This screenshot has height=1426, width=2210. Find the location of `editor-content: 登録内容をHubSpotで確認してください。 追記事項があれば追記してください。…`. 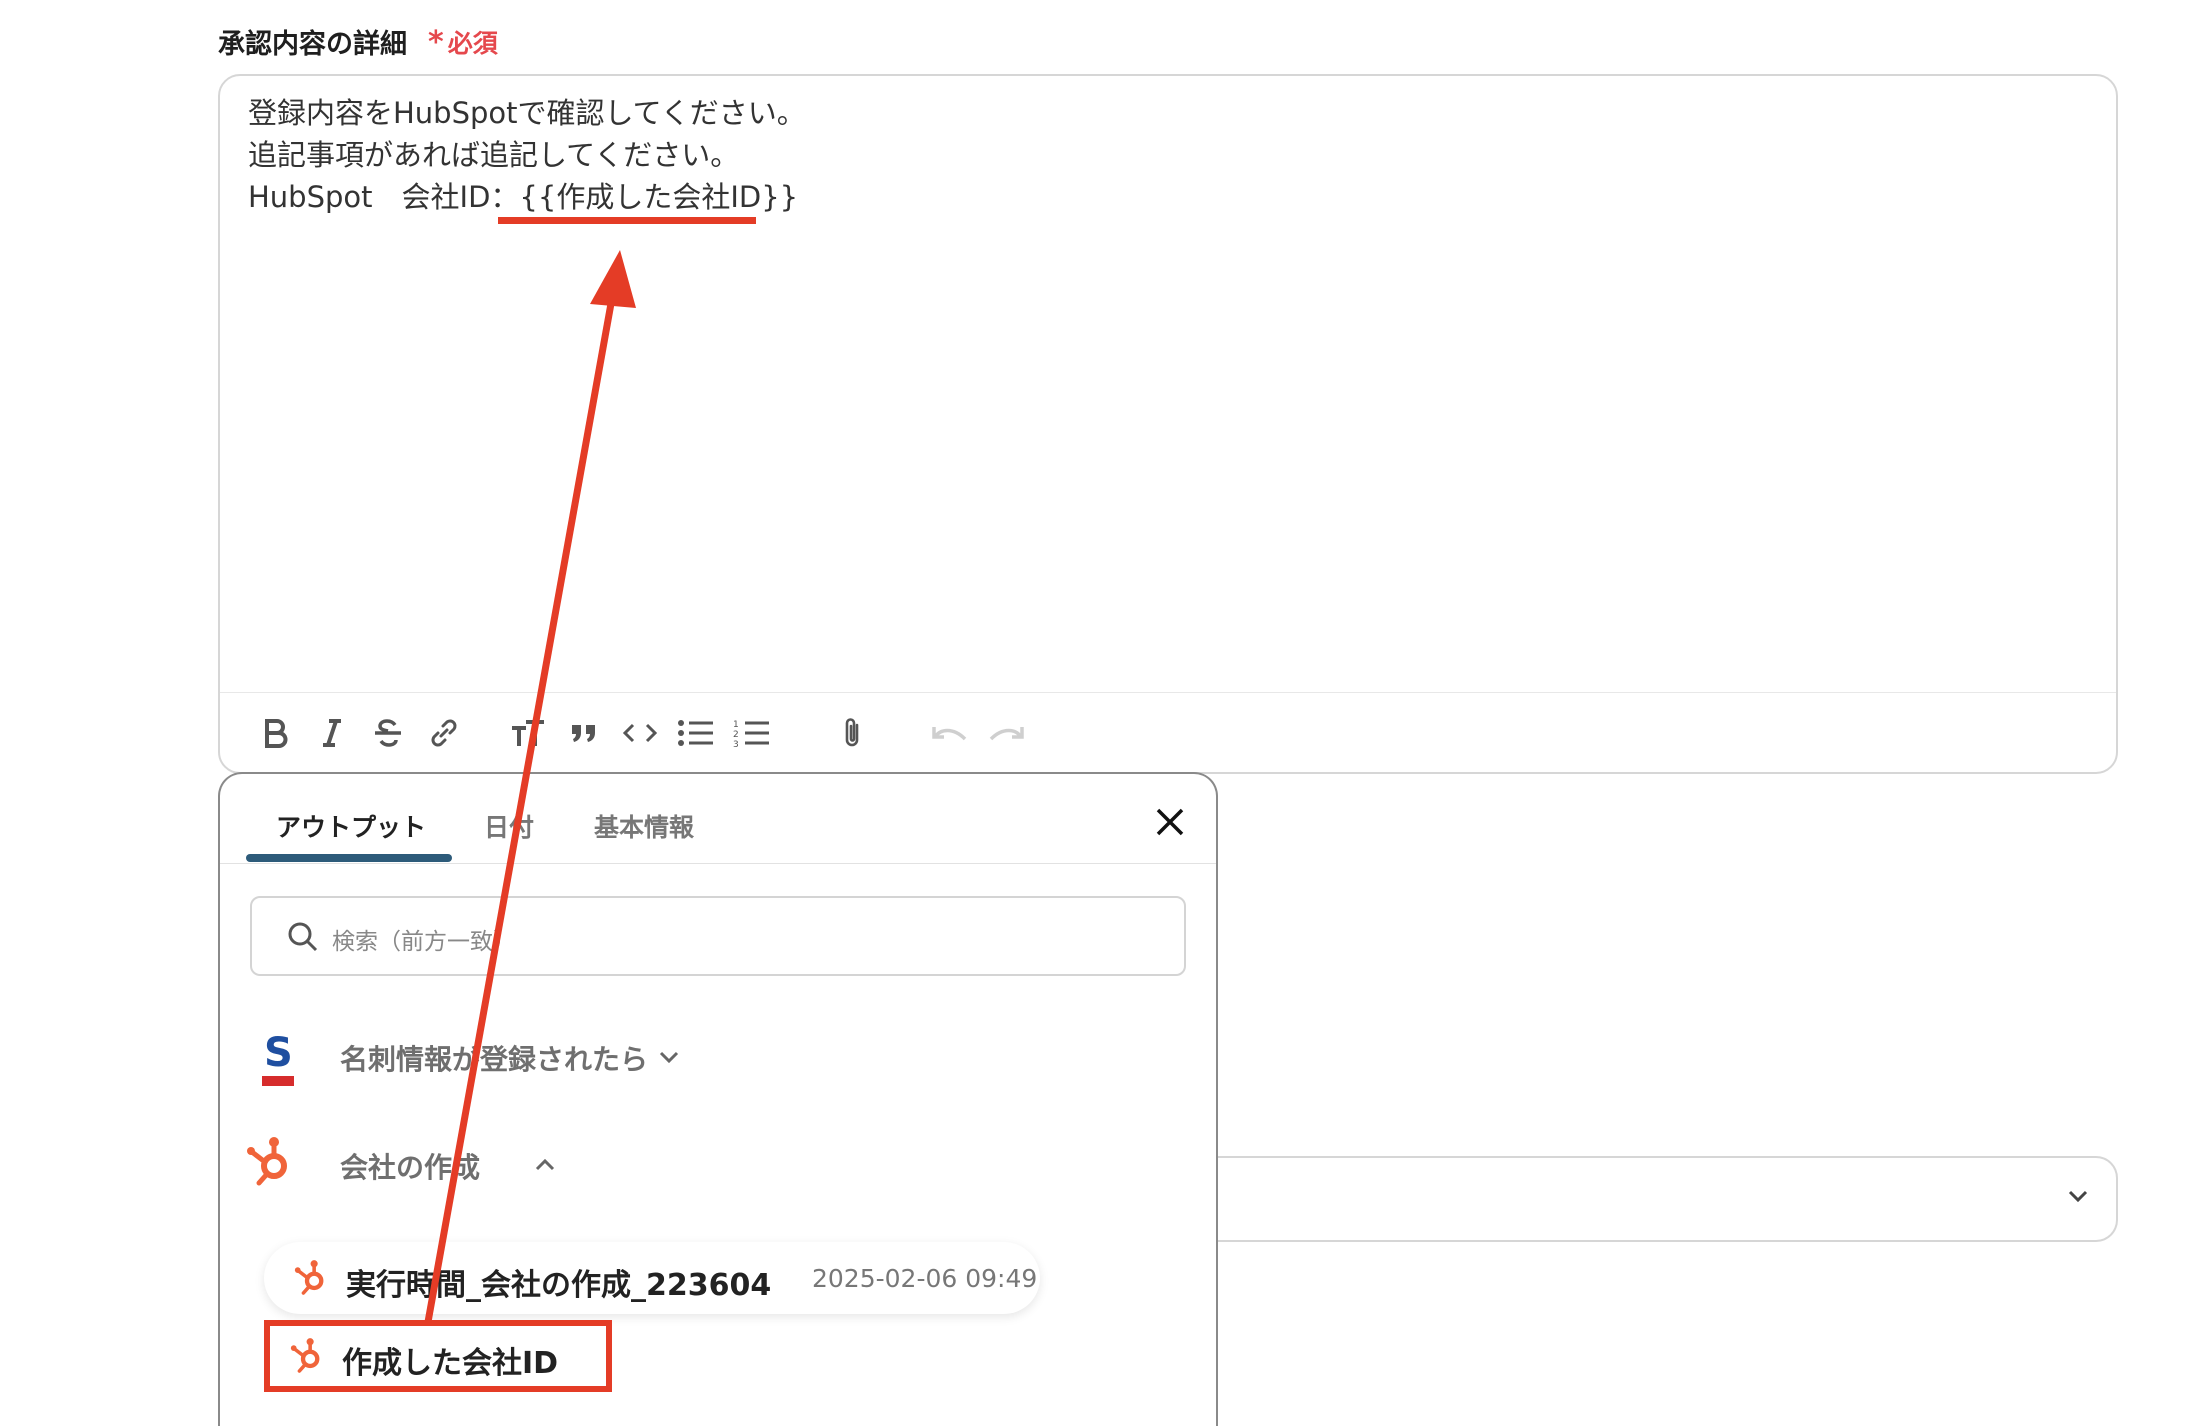

editor-content: 登録内容をHubSpotで確認してください。 追記事項があれば追記してください。… is located at coordinates (527, 155).